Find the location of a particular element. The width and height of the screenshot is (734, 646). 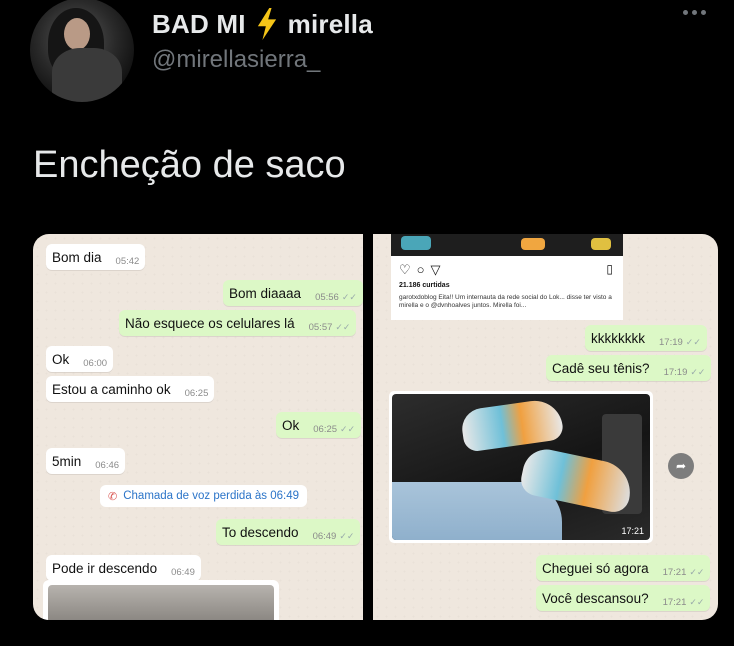

post-image is located at coordinates (507, 245).